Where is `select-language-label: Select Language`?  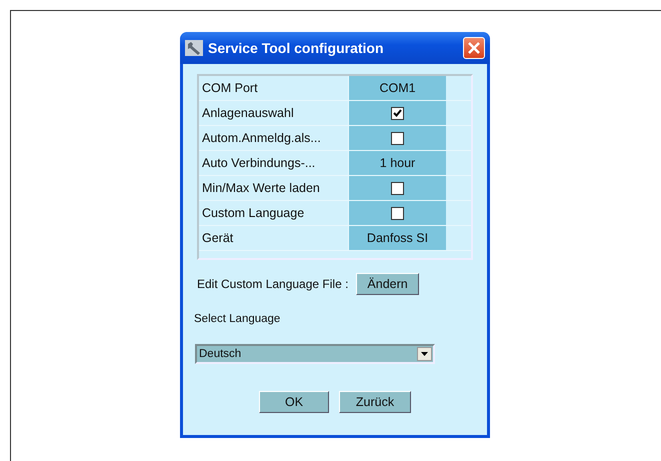 select-language-label: Select Language is located at coordinates (238, 319).